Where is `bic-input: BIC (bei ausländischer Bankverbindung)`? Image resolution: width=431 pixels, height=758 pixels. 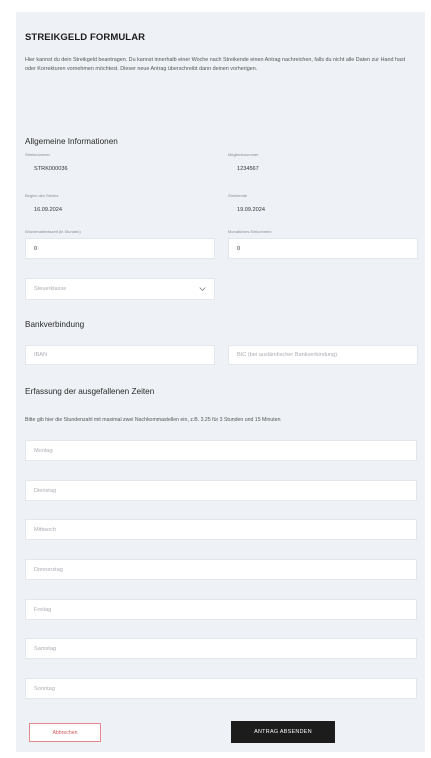 bic-input: BIC (bei ausländischer Bankverbindung) is located at coordinates (323, 355).